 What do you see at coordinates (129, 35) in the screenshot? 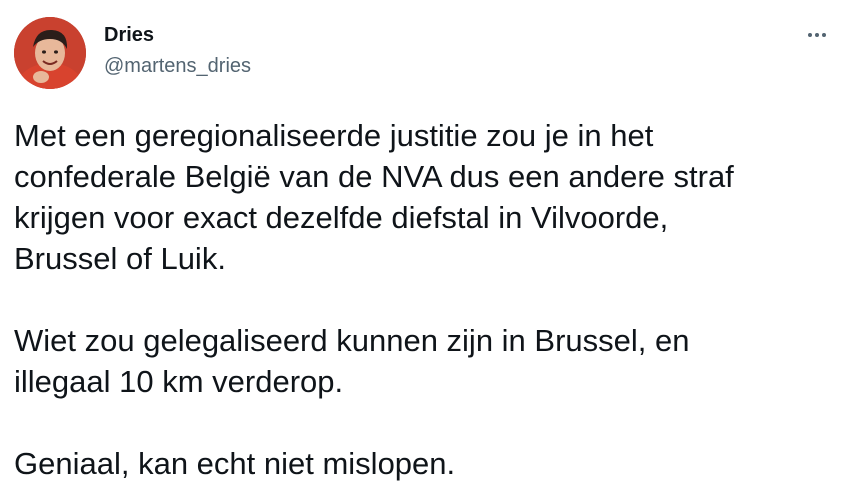
I see `author-name: Dries` at bounding box center [129, 35].